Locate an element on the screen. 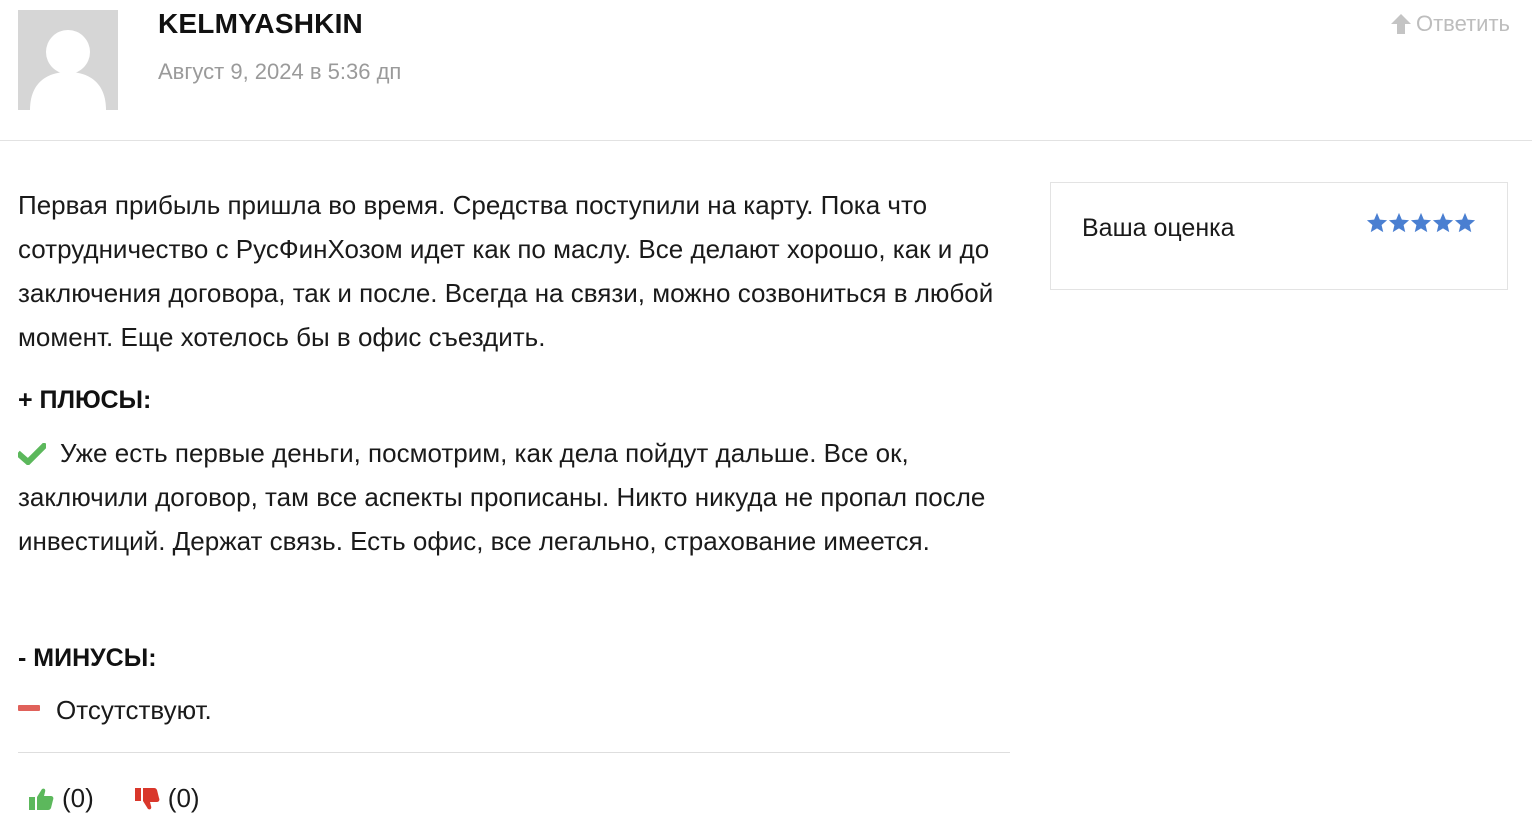 The width and height of the screenshot is (1532, 840). dislike-button: (0) is located at coordinates (167, 798).